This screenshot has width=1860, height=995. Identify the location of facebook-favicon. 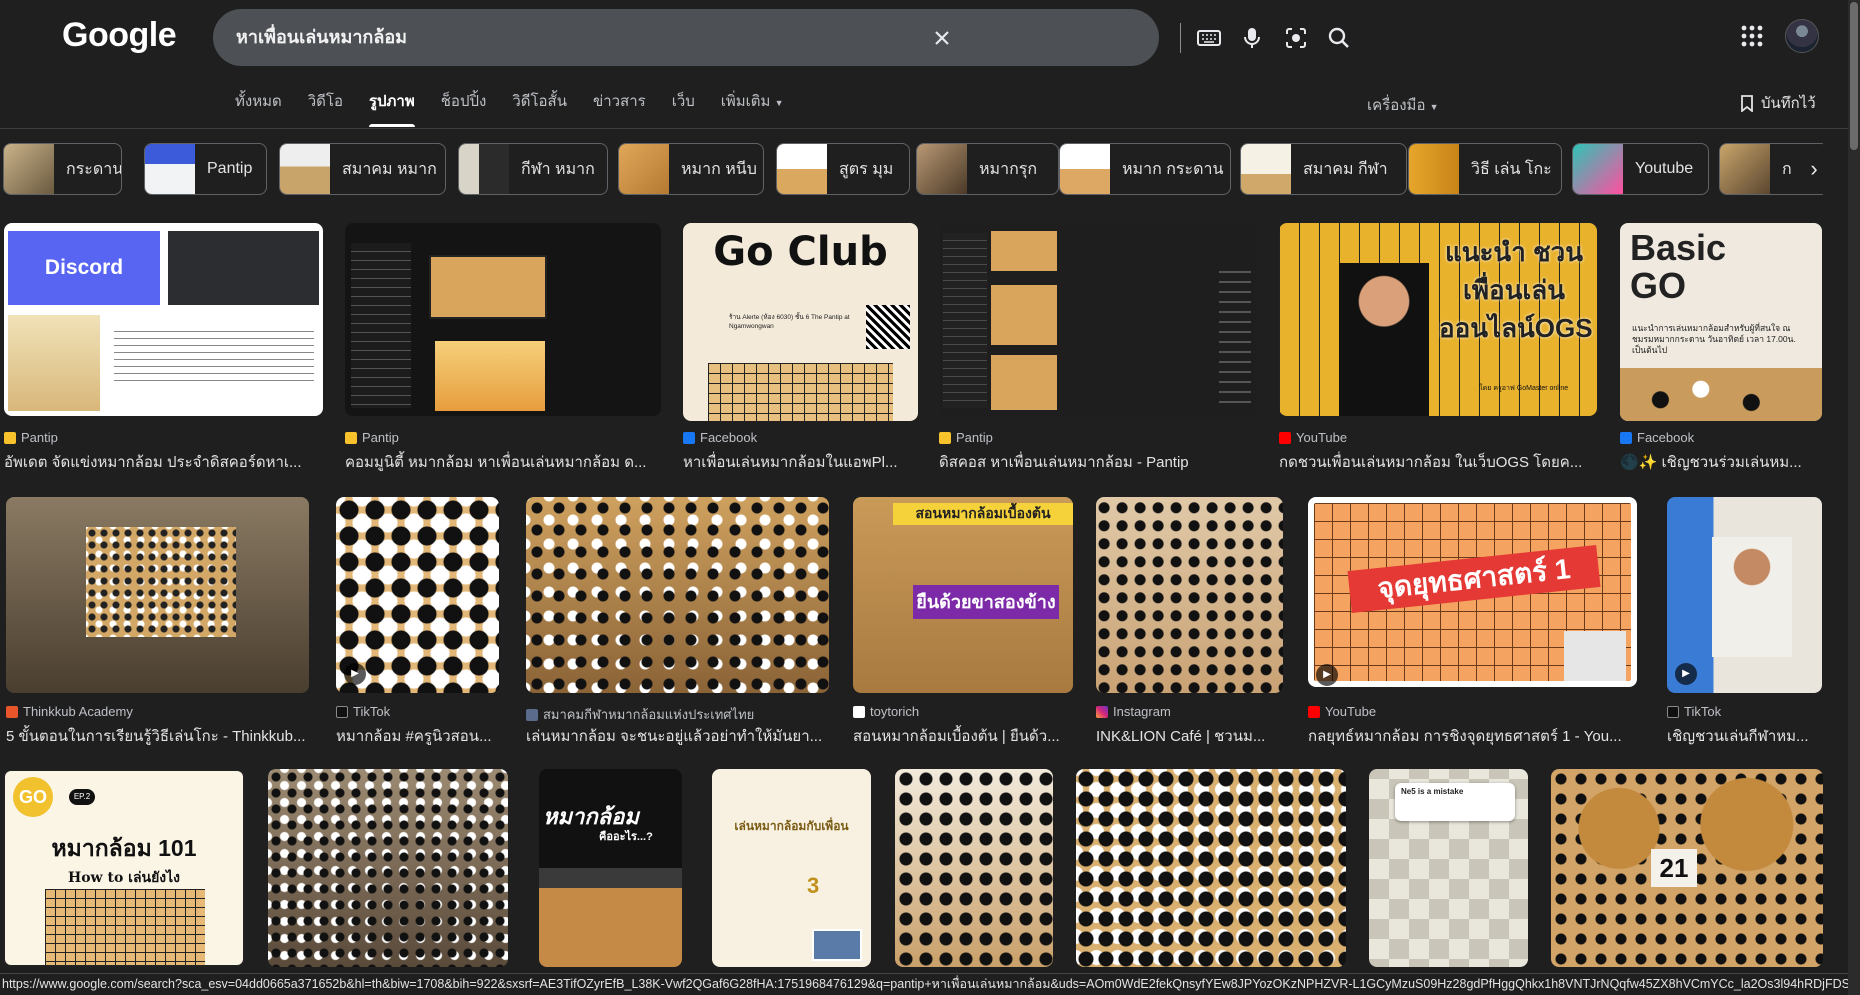
(1626, 437).